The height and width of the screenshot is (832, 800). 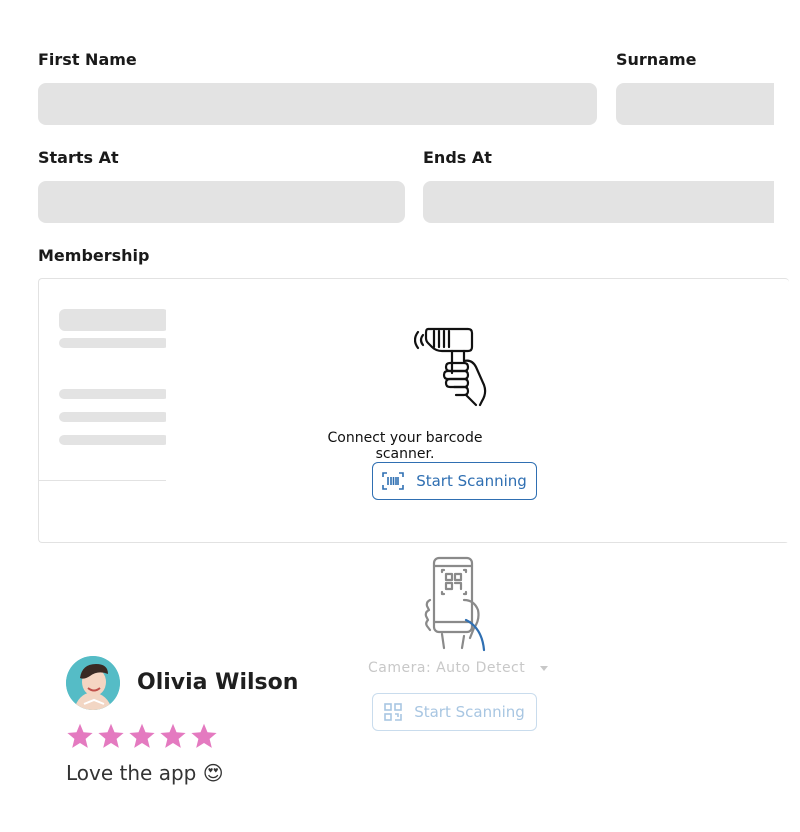 What do you see at coordinates (598, 202) in the screenshot?
I see `ends-at-field` at bounding box center [598, 202].